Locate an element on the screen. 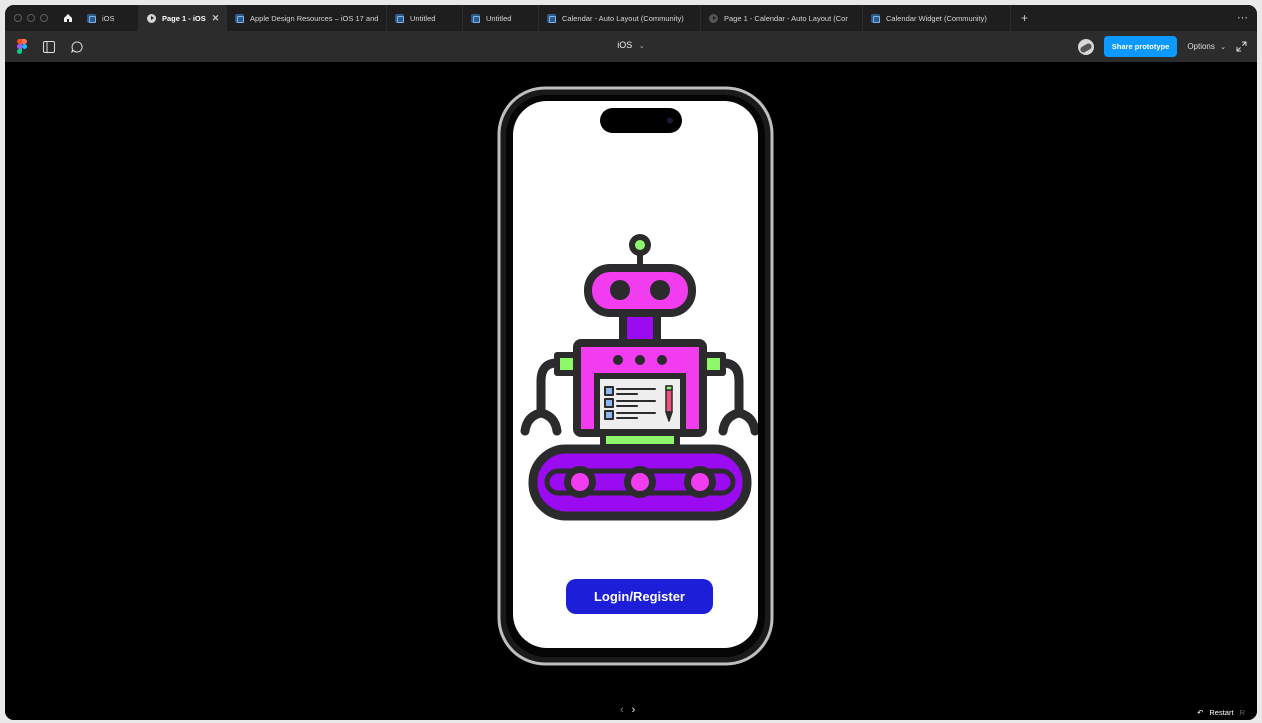  more-icon: ⋯ is located at coordinates (1243, 17).